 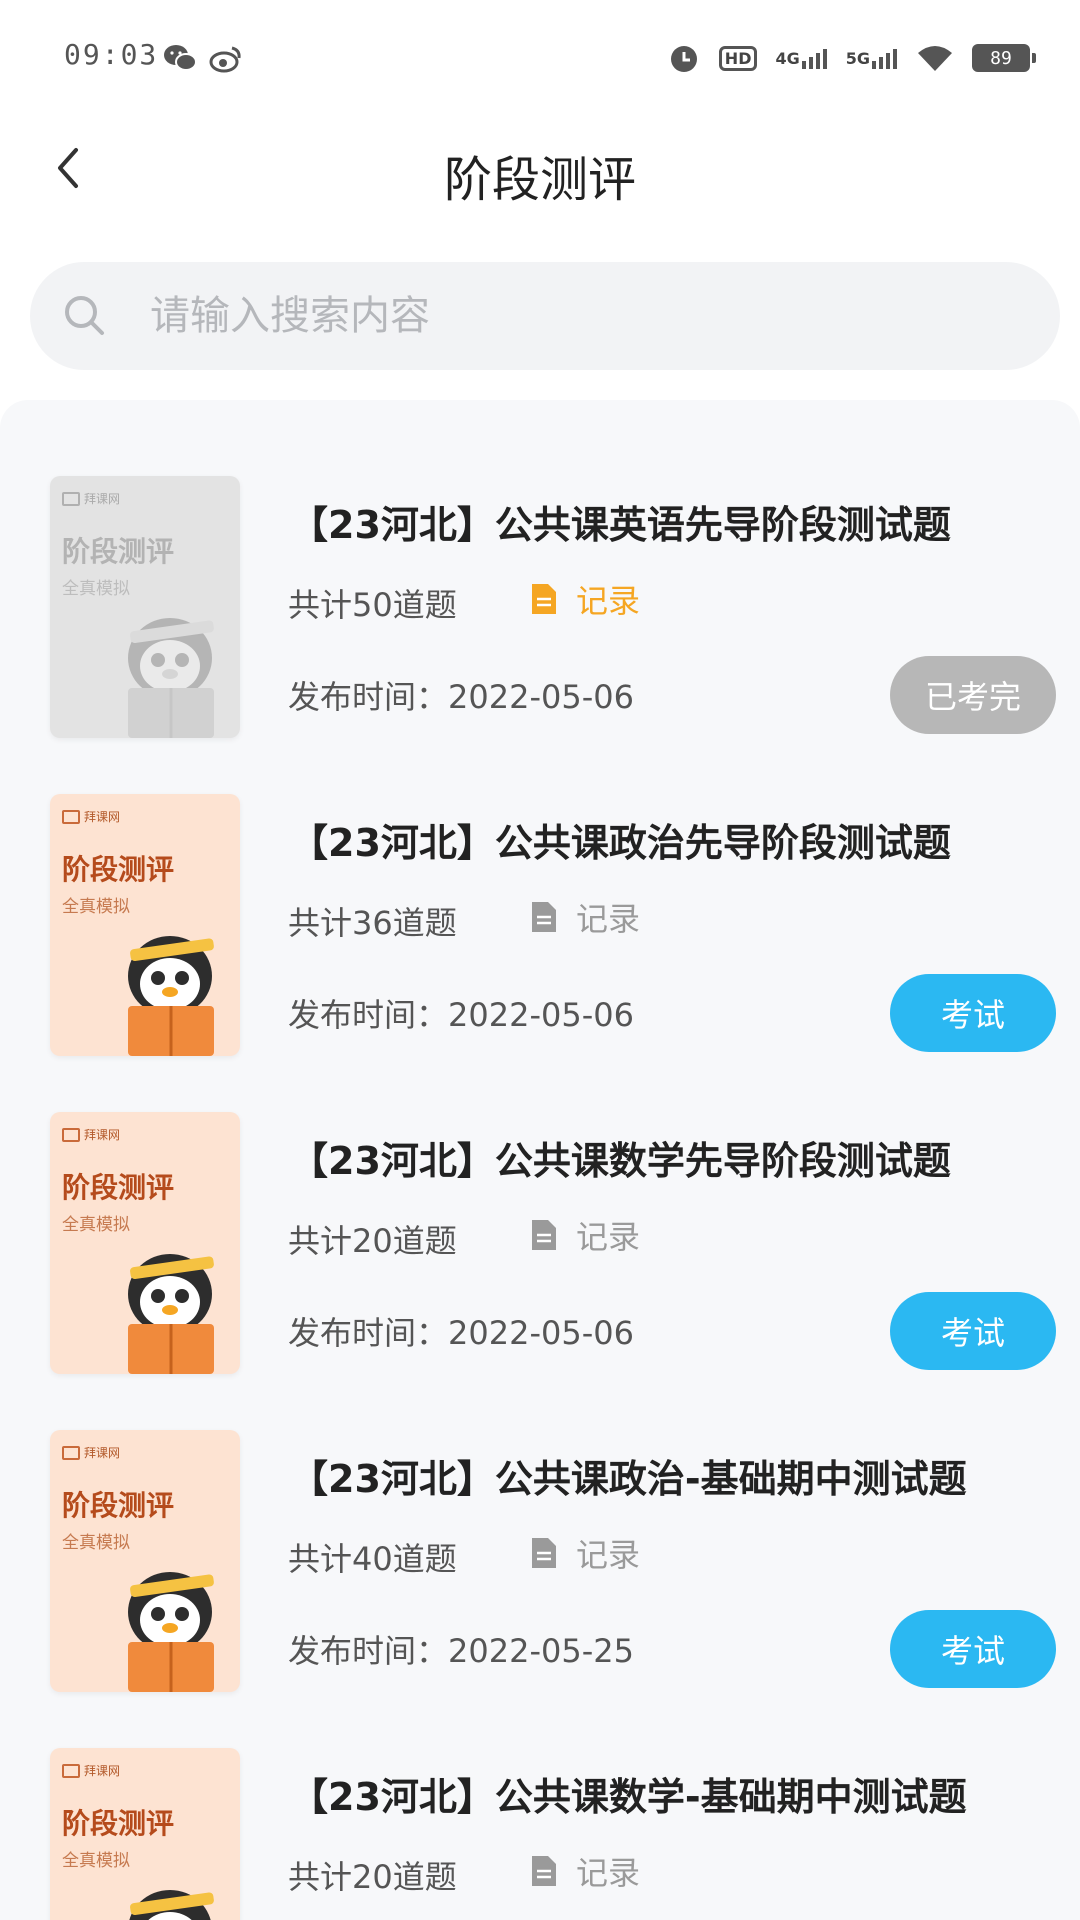 I want to click on status-bar: 09:03 HD 4G 5G 89, so click(x=540, y=55).